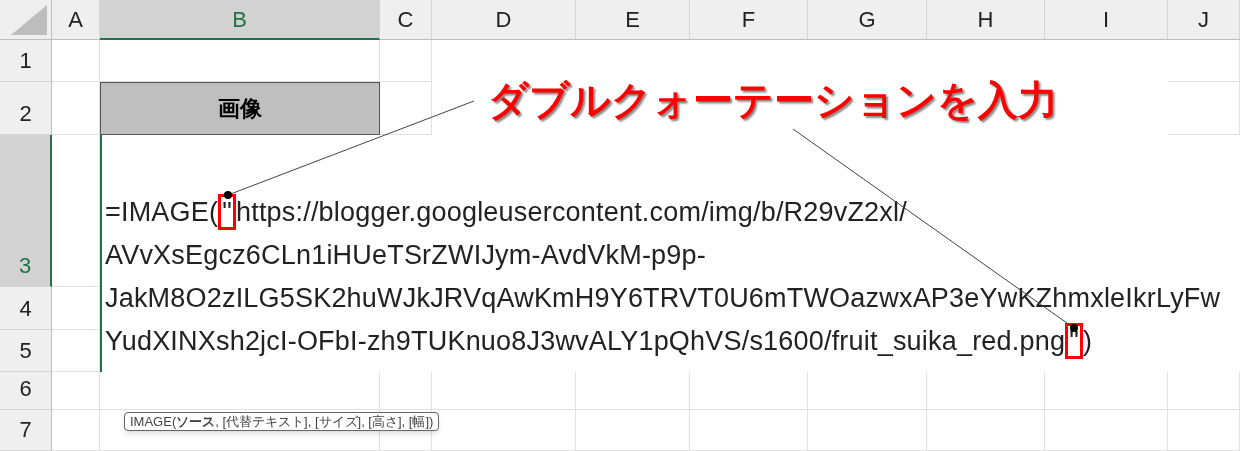 Image resolution: width=1240 pixels, height=451 pixels. Describe the element at coordinates (406, 255) in the screenshot. I see `formula-line: AVvXsEgcz6CLn1iHUeTSrZWIJym-AvdVkM-p9p-` at that location.